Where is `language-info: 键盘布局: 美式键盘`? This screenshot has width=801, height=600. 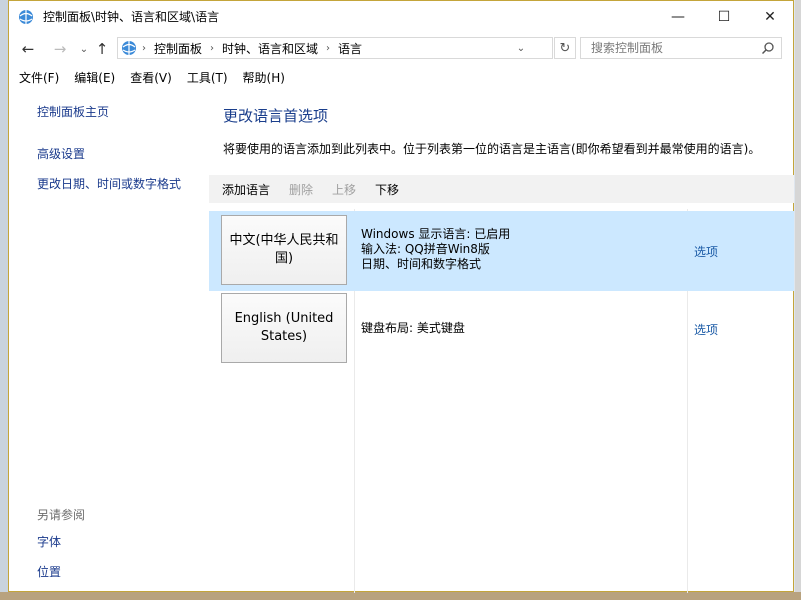
language-info: 键盘布局: 美式键盘 is located at coordinates (413, 328).